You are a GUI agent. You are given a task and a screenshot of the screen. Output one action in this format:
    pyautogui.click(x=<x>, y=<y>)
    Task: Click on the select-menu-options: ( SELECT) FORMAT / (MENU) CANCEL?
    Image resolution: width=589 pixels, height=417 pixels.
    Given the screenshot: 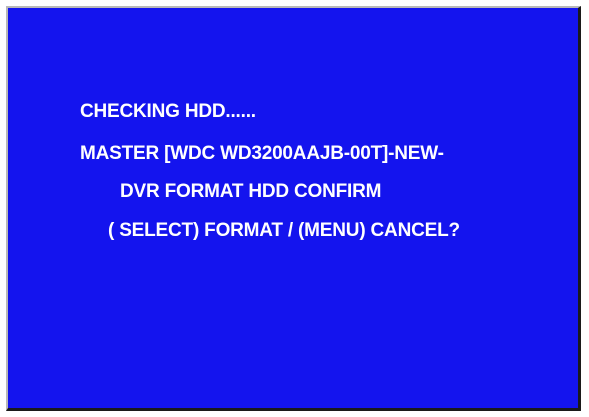 What is the action you would take?
    pyautogui.click(x=284, y=230)
    